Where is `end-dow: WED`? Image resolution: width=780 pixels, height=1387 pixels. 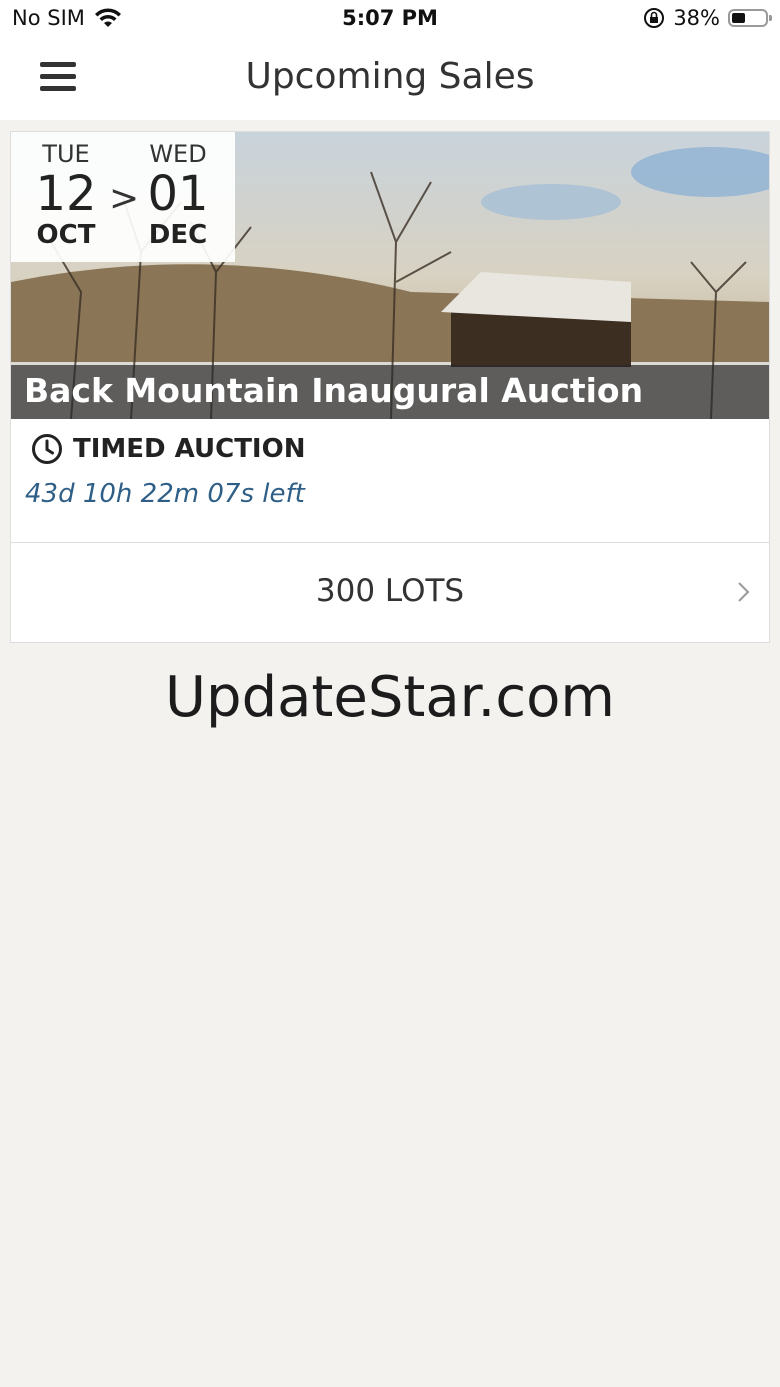
end-dow: WED is located at coordinates (178, 154).